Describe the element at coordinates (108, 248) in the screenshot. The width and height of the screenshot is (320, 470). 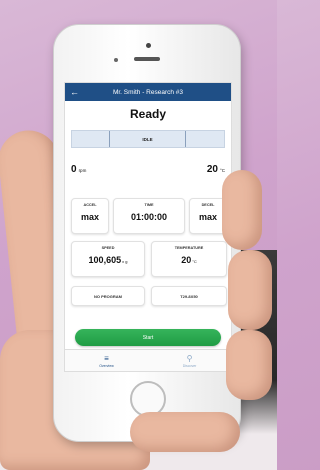
I see `speed-label: SPEED` at that location.